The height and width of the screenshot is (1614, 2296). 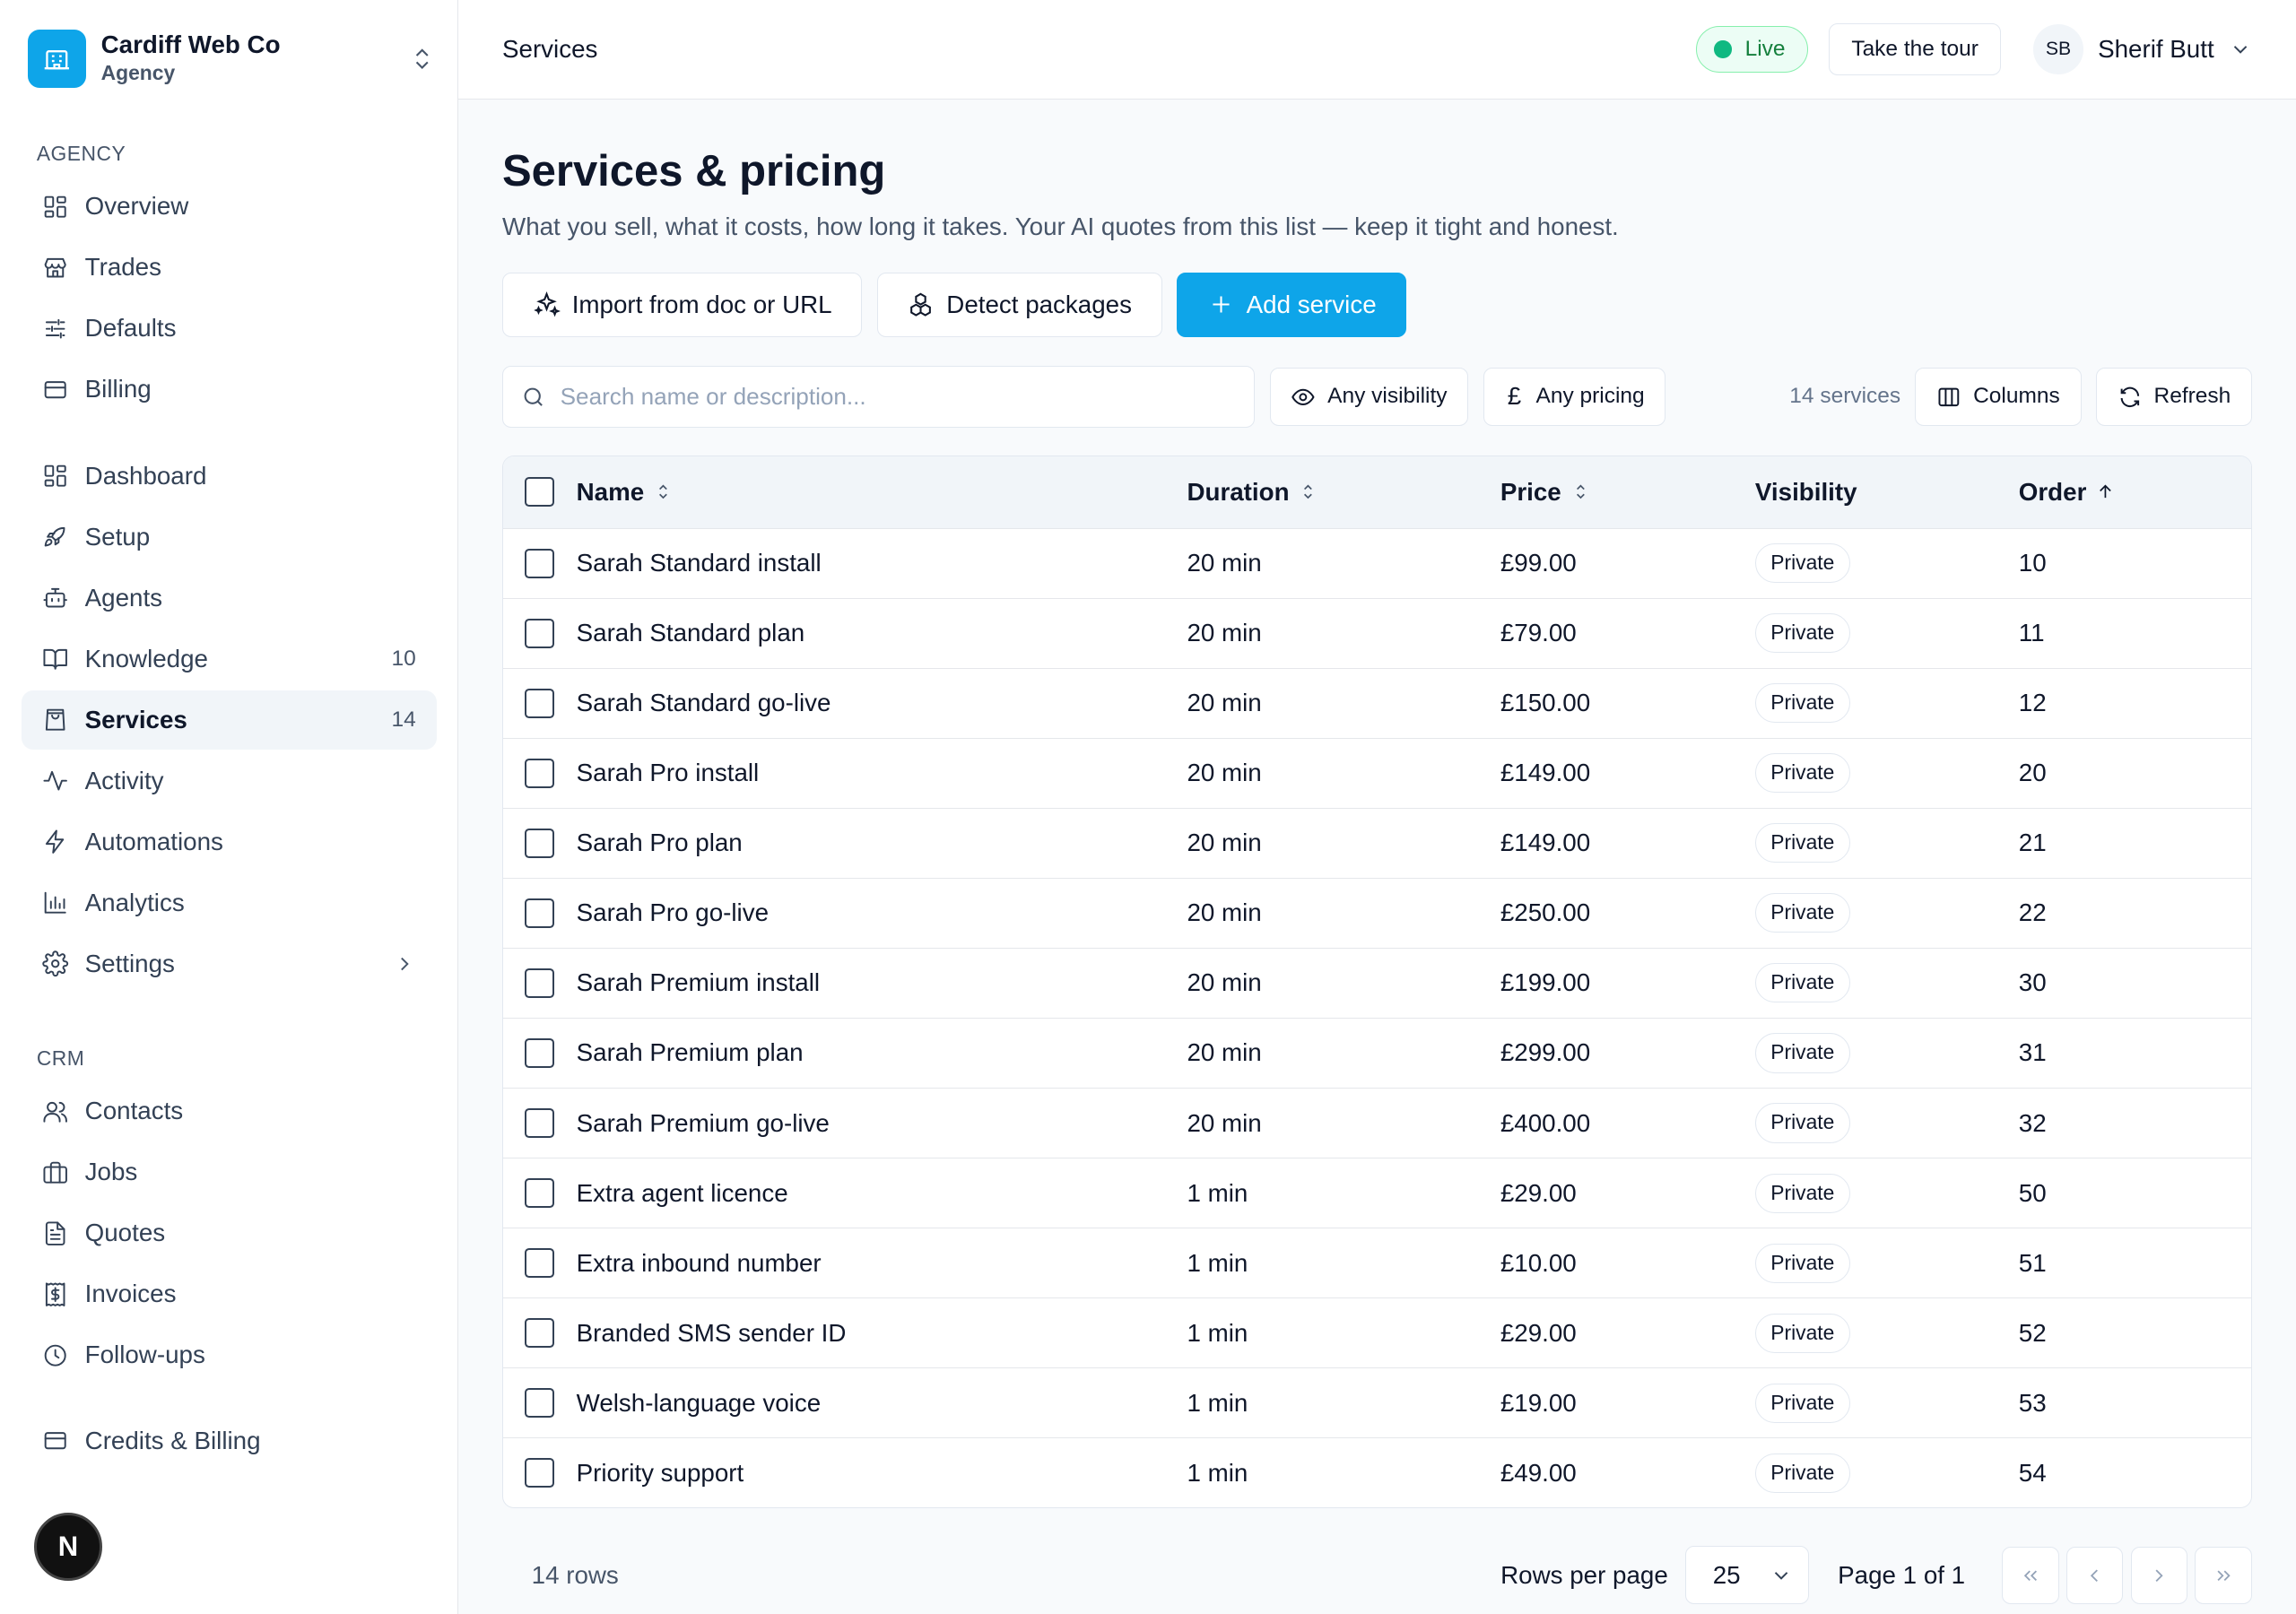 What do you see at coordinates (1377, 912) in the screenshot?
I see `table-row: Sarah Pro go-live 20 min £250.00 Private 22` at bounding box center [1377, 912].